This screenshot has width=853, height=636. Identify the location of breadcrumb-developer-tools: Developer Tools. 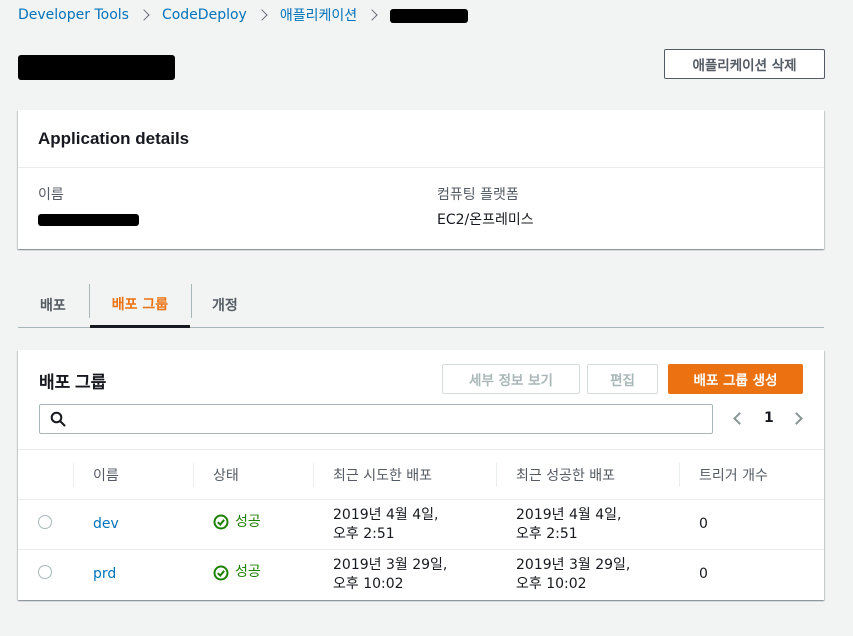
(73, 15).